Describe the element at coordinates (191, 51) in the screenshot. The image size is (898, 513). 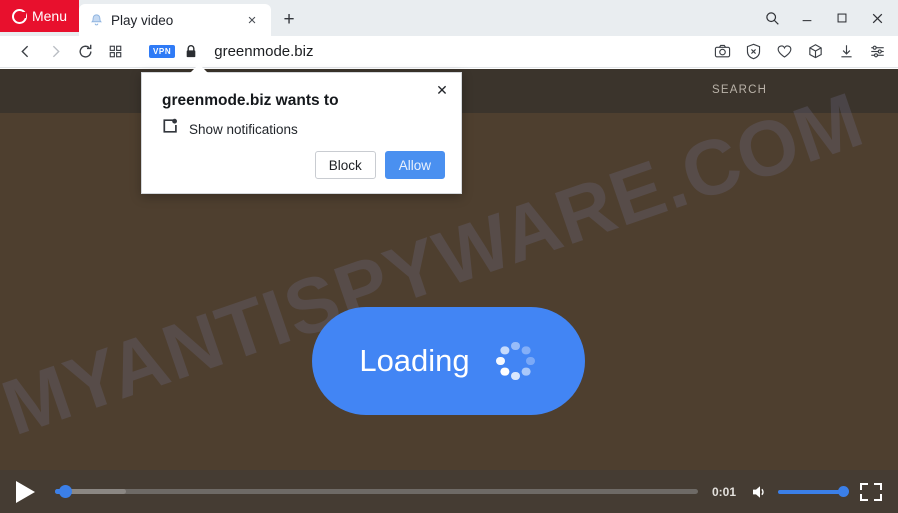
I see `padlock-icon` at that location.